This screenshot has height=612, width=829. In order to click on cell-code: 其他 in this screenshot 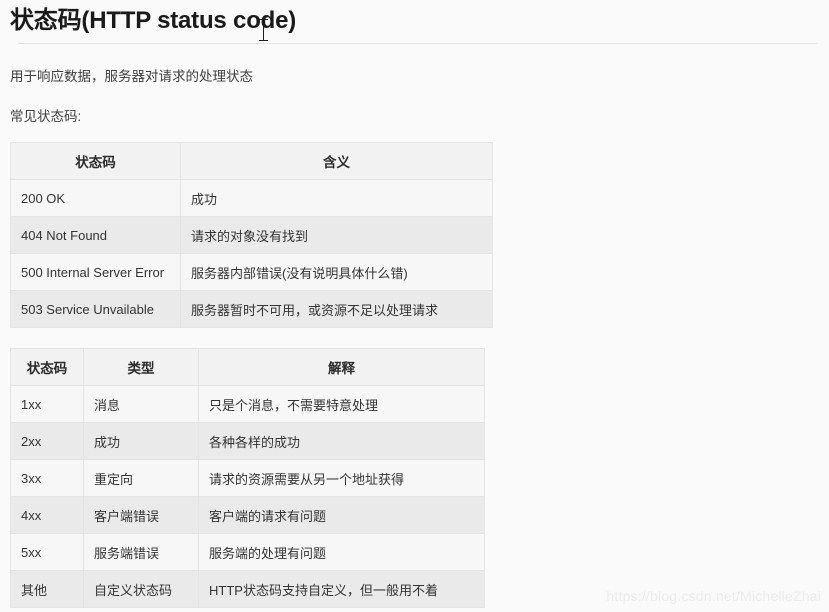, I will do `click(47, 589)`.